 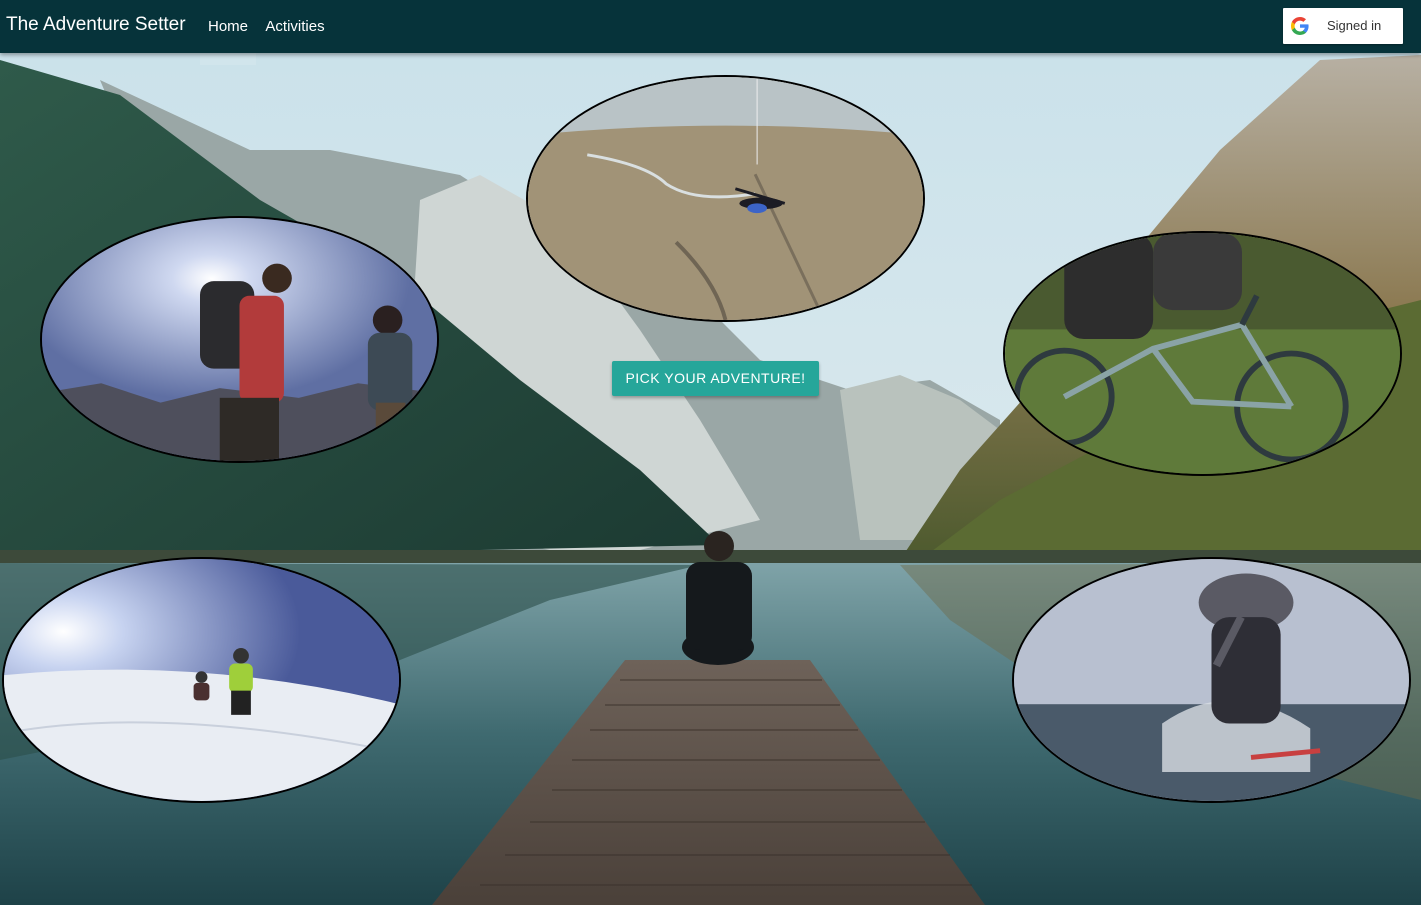 I want to click on nav-link-activities: Activities, so click(x=295, y=26).